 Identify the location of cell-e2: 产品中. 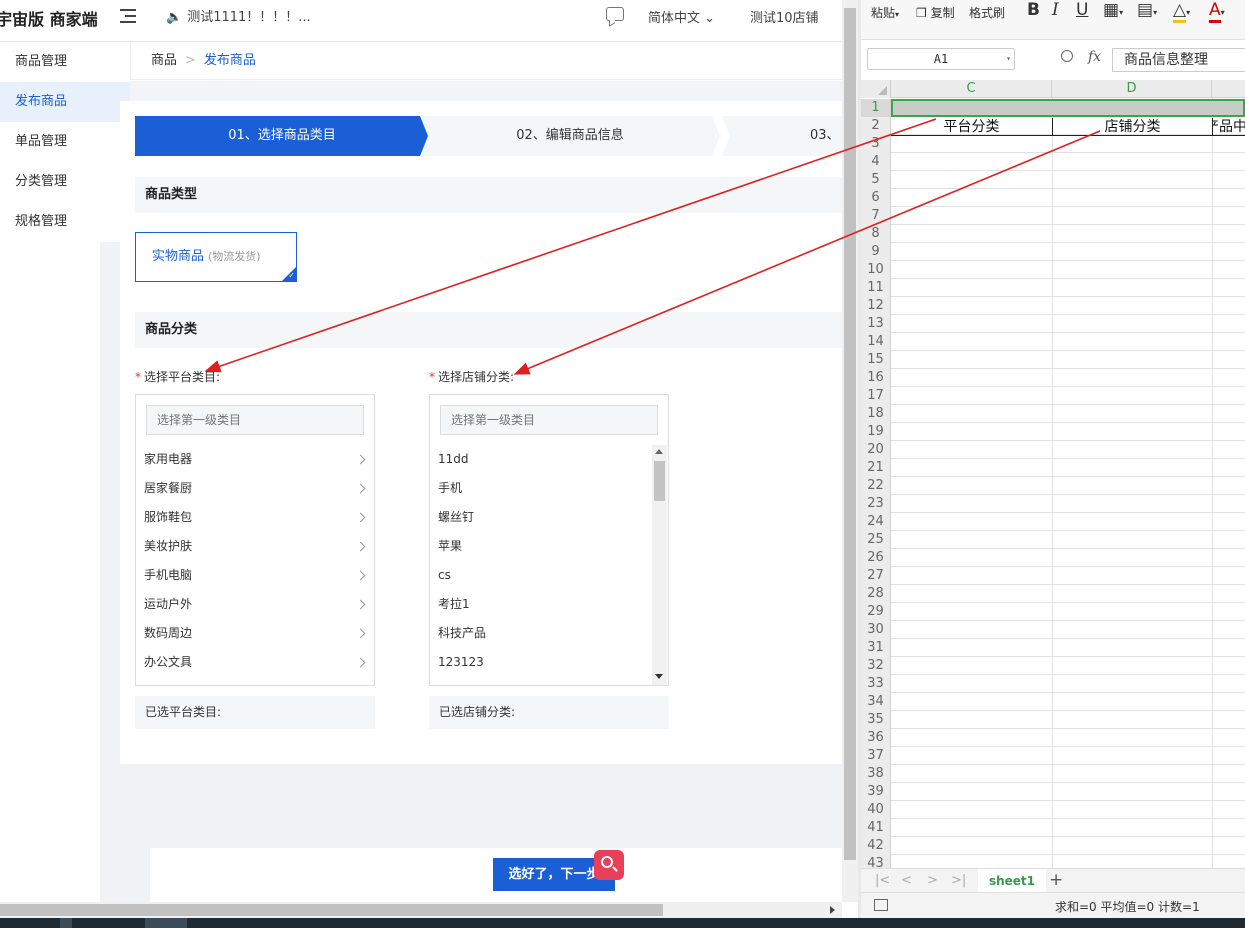
(1228, 127).